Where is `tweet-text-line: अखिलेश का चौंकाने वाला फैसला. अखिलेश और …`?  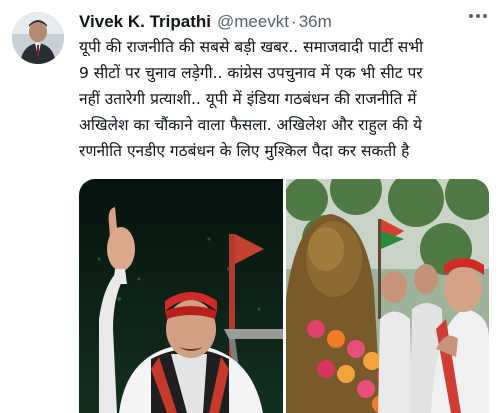
tweet-text-line: अखिलेश का चौंकाने वाला फैसला. अखिलेश और … is located at coordinates (251, 125).